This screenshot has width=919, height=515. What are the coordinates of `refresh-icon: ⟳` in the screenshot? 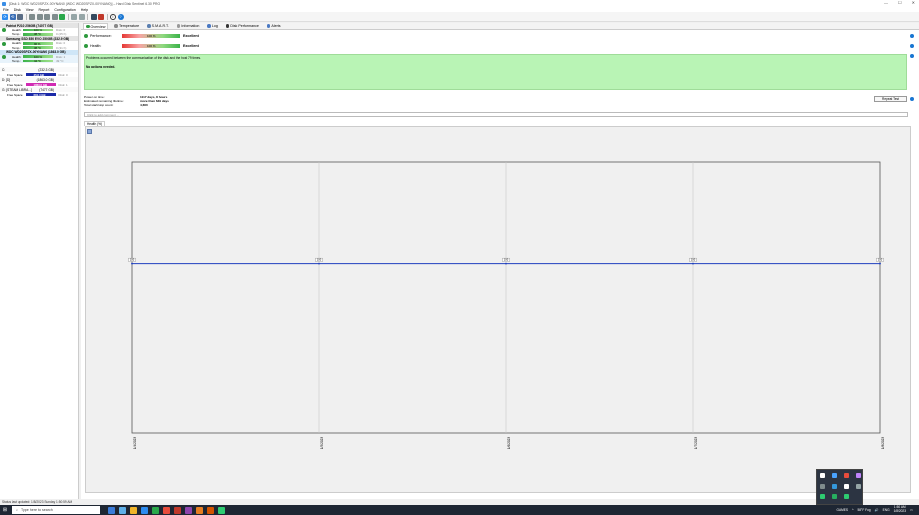 It's located at (5, 16).